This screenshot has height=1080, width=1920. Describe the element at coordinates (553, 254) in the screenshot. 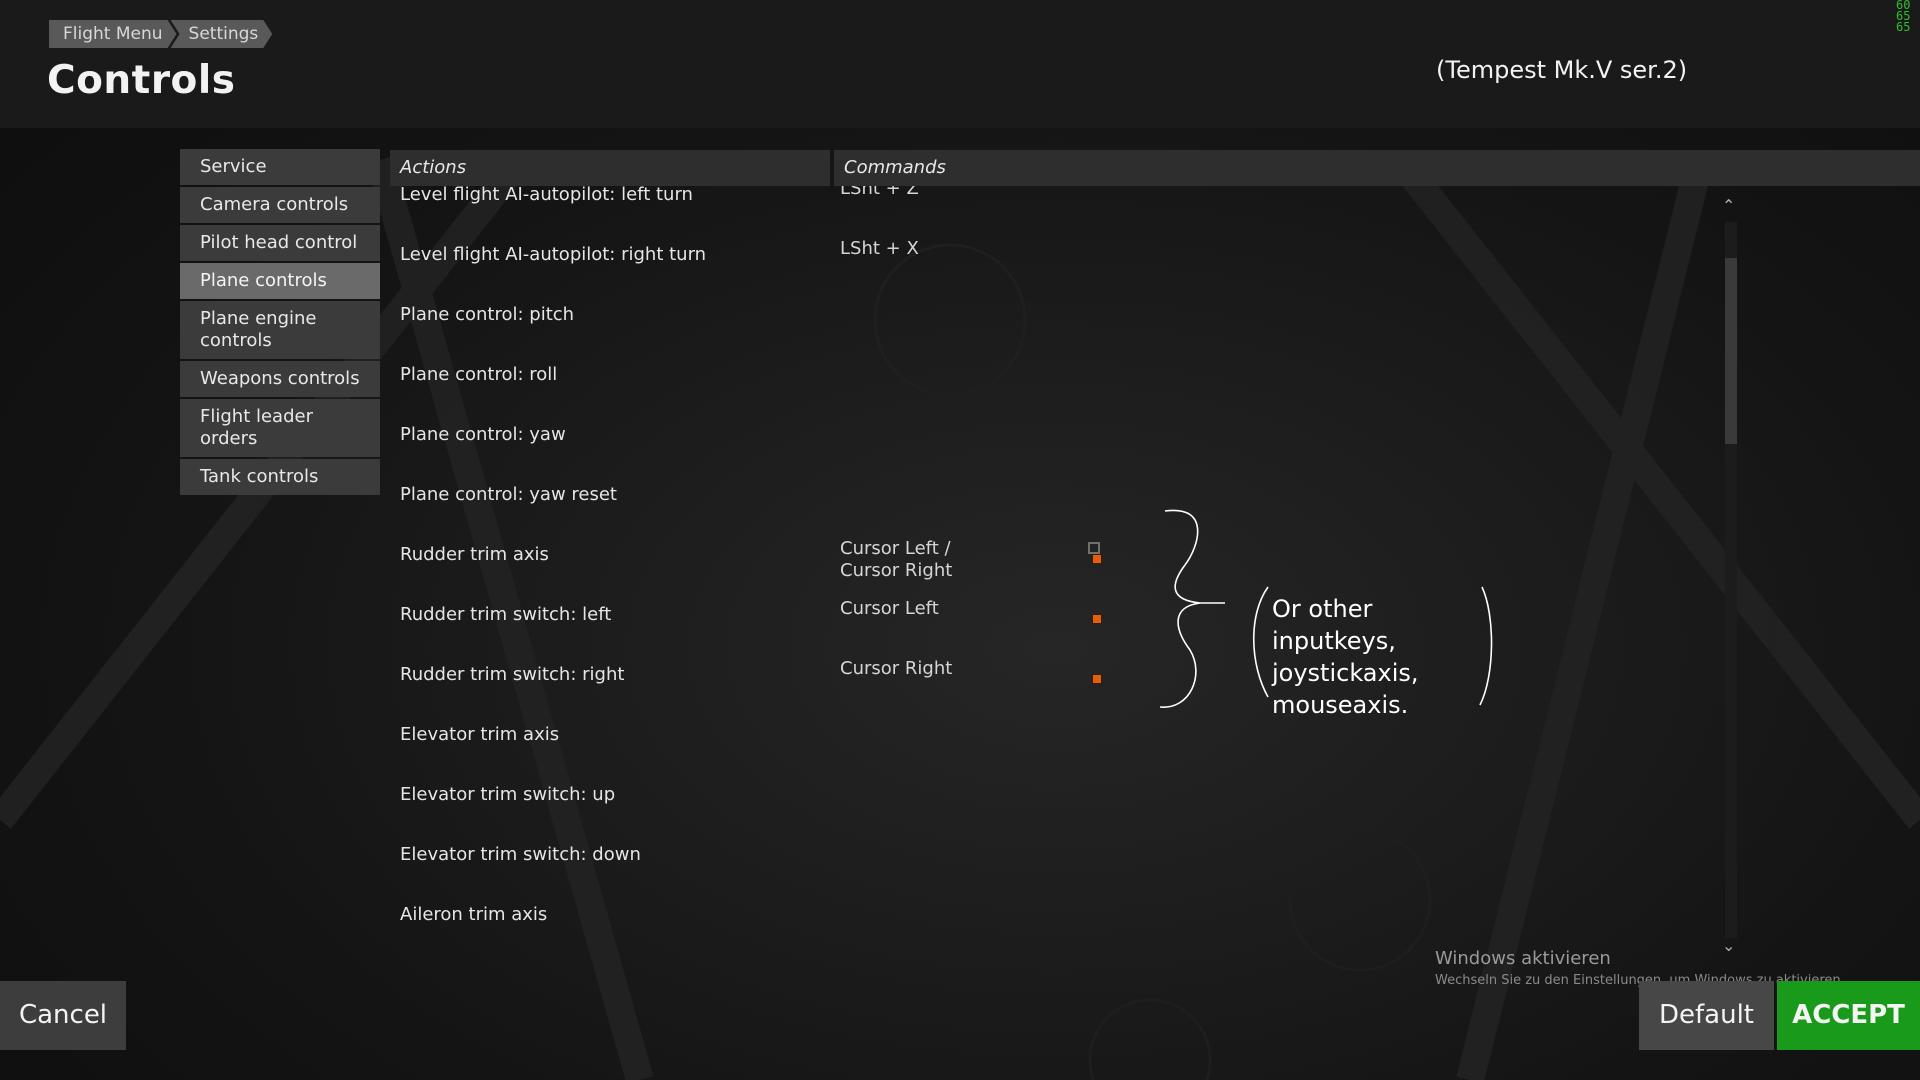

I see `action-label: Level flight AI-autopilot: right turn` at that location.